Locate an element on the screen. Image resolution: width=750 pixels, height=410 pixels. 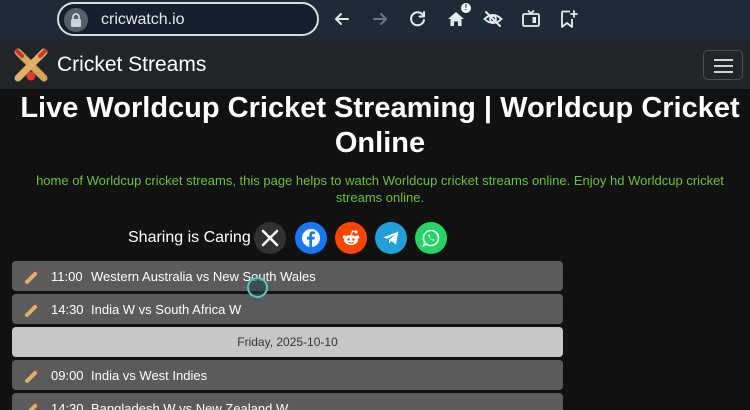
home-alert-badge: ! is located at coordinates (466, 8).